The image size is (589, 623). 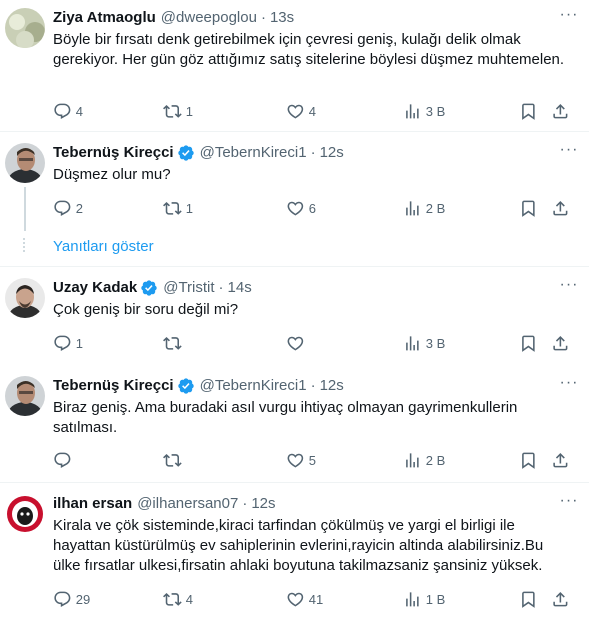 What do you see at coordinates (83, 599) in the screenshot?
I see `reply-count: 29` at bounding box center [83, 599].